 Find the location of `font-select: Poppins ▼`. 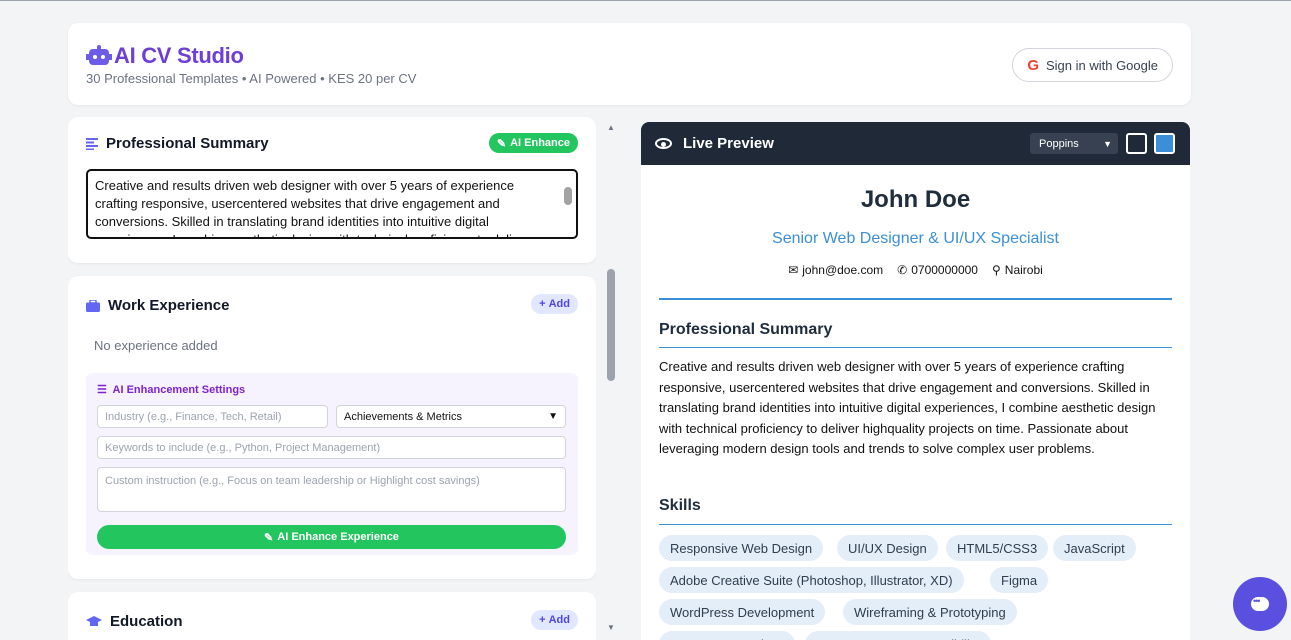

font-select: Poppins ▼ is located at coordinates (1074, 143).